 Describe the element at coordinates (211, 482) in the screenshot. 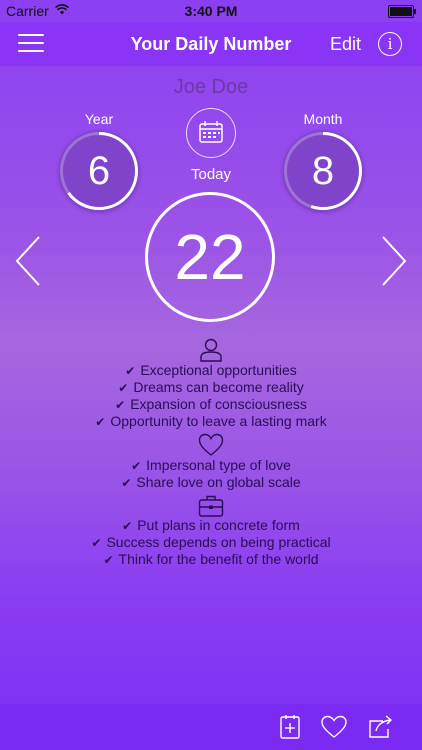

I see `love-item-2: ✔ Share love on global scale` at that location.